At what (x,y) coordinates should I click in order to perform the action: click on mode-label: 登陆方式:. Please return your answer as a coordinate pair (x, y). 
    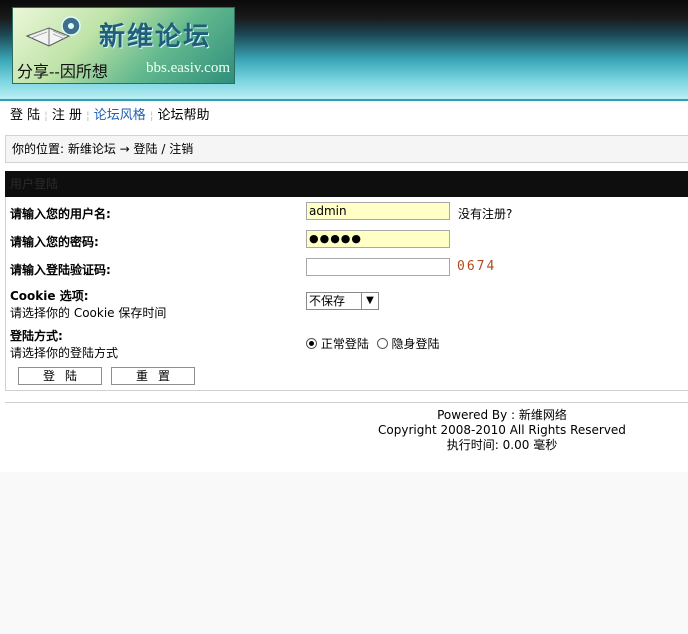
    Looking at the image, I should click on (36, 336).